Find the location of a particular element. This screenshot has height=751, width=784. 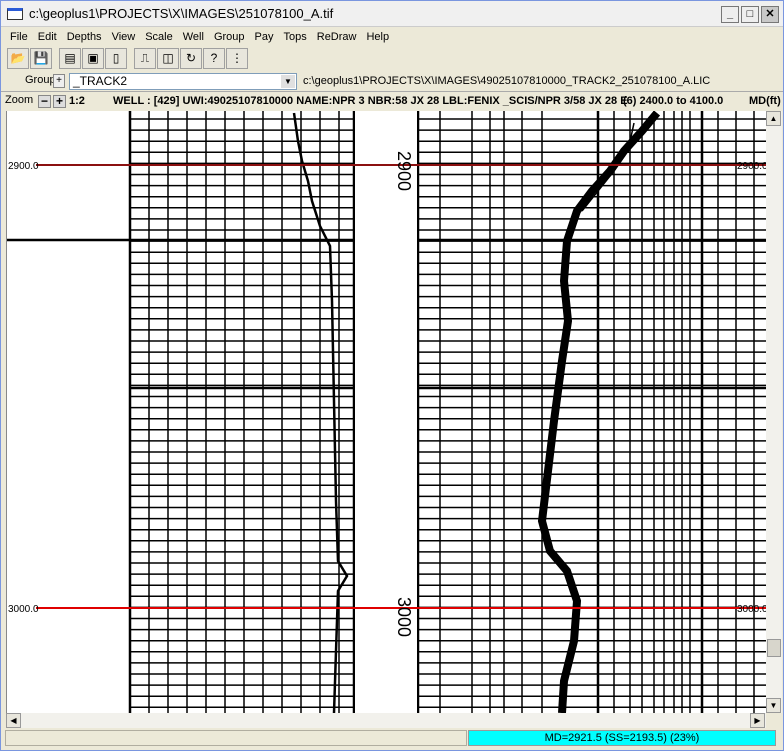

minimize-button: _ is located at coordinates (730, 14).